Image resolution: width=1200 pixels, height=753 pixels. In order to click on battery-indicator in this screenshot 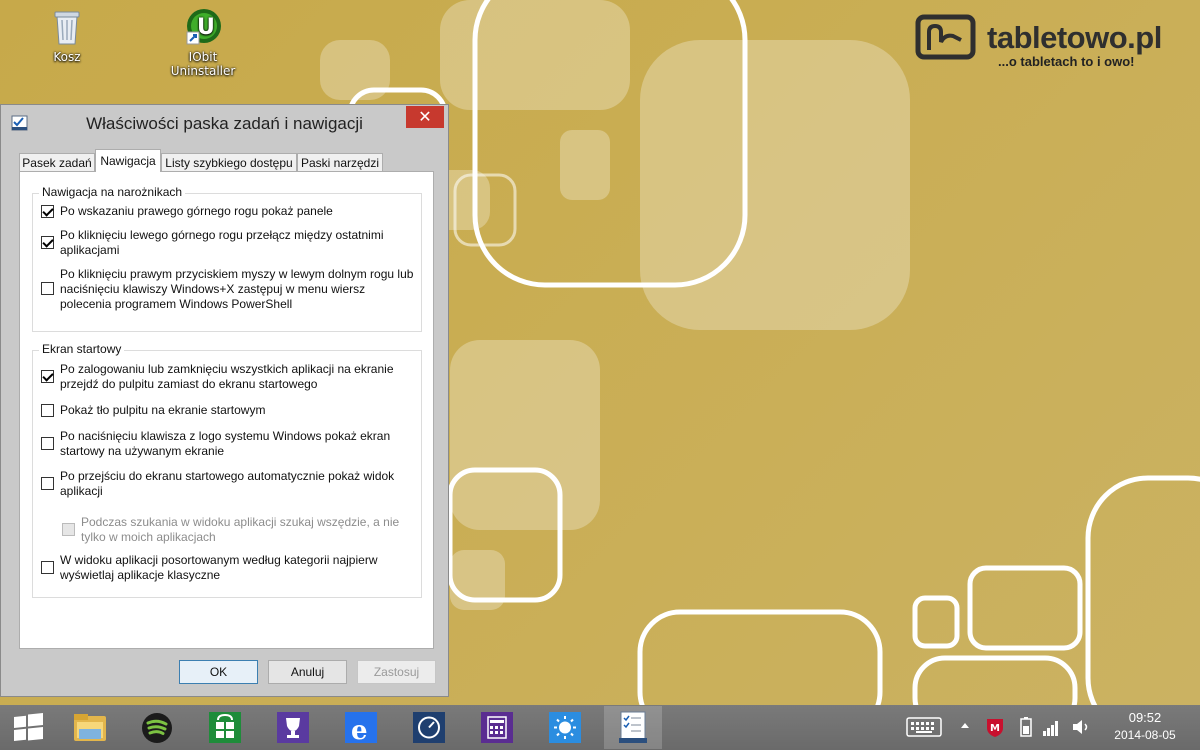, I will do `click(1026, 728)`.